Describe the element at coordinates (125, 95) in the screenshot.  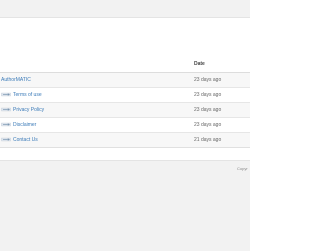
I see `table-row: Terms of use 23 days ago` at that location.